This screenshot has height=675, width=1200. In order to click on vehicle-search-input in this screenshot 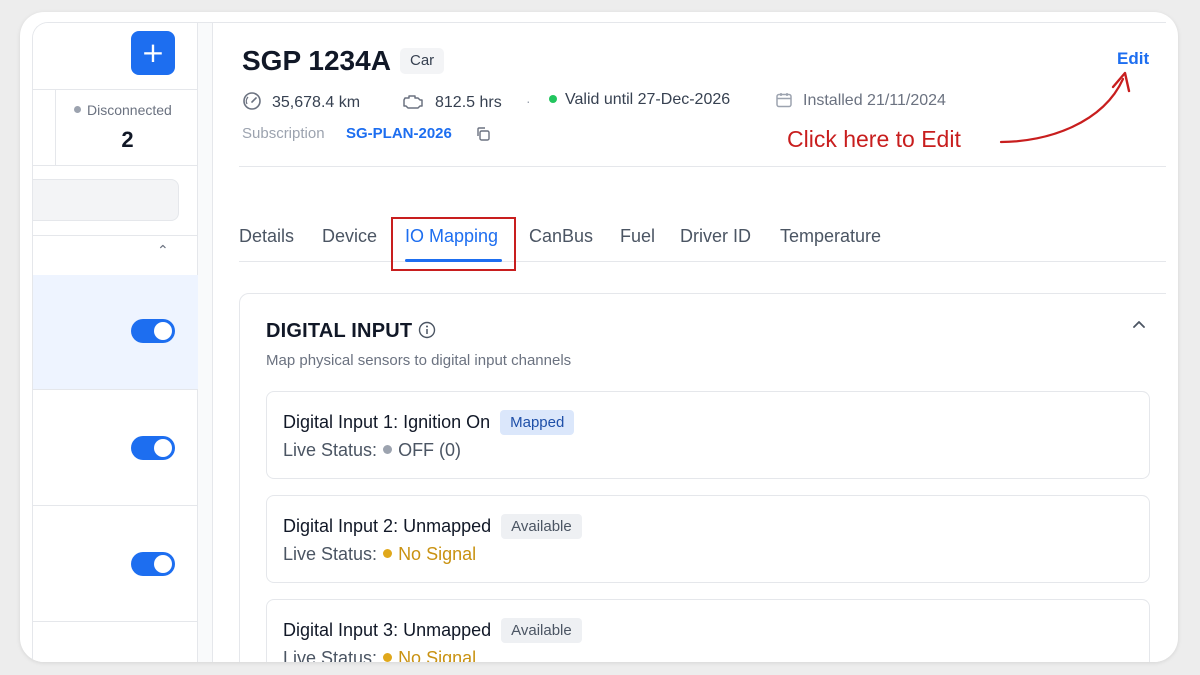, I will do `click(106, 200)`.